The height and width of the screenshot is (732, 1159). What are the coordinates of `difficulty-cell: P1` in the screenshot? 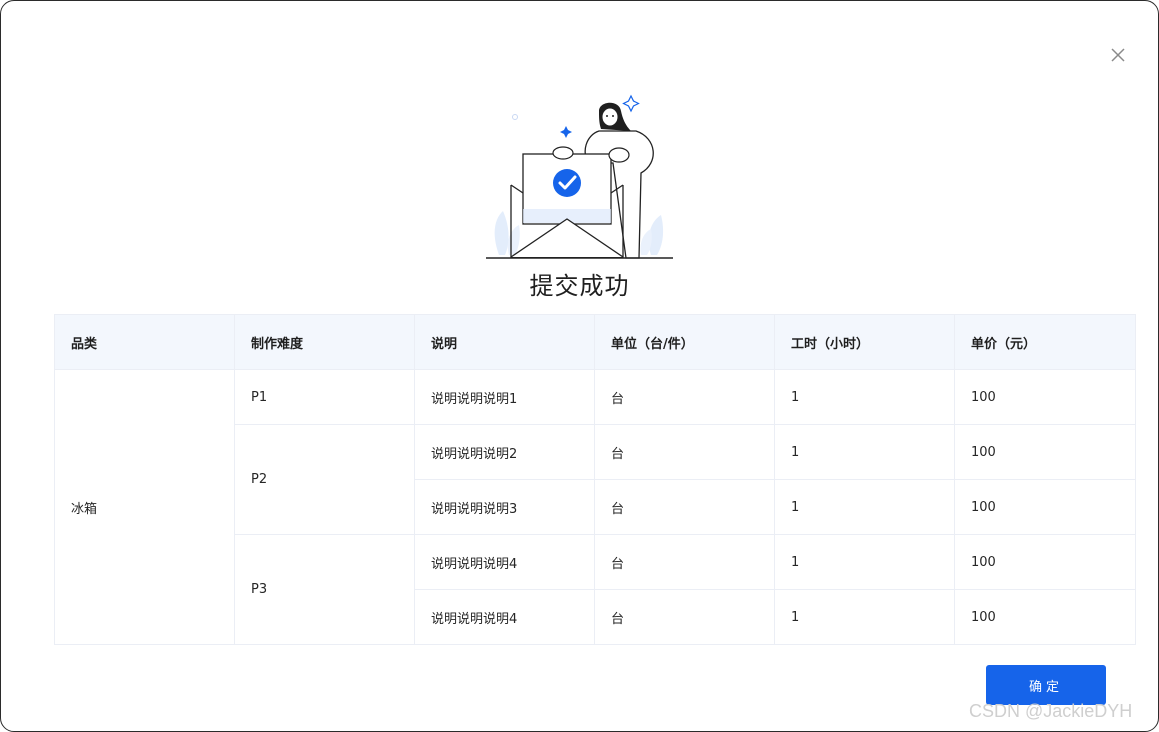 It's located at (324, 397).